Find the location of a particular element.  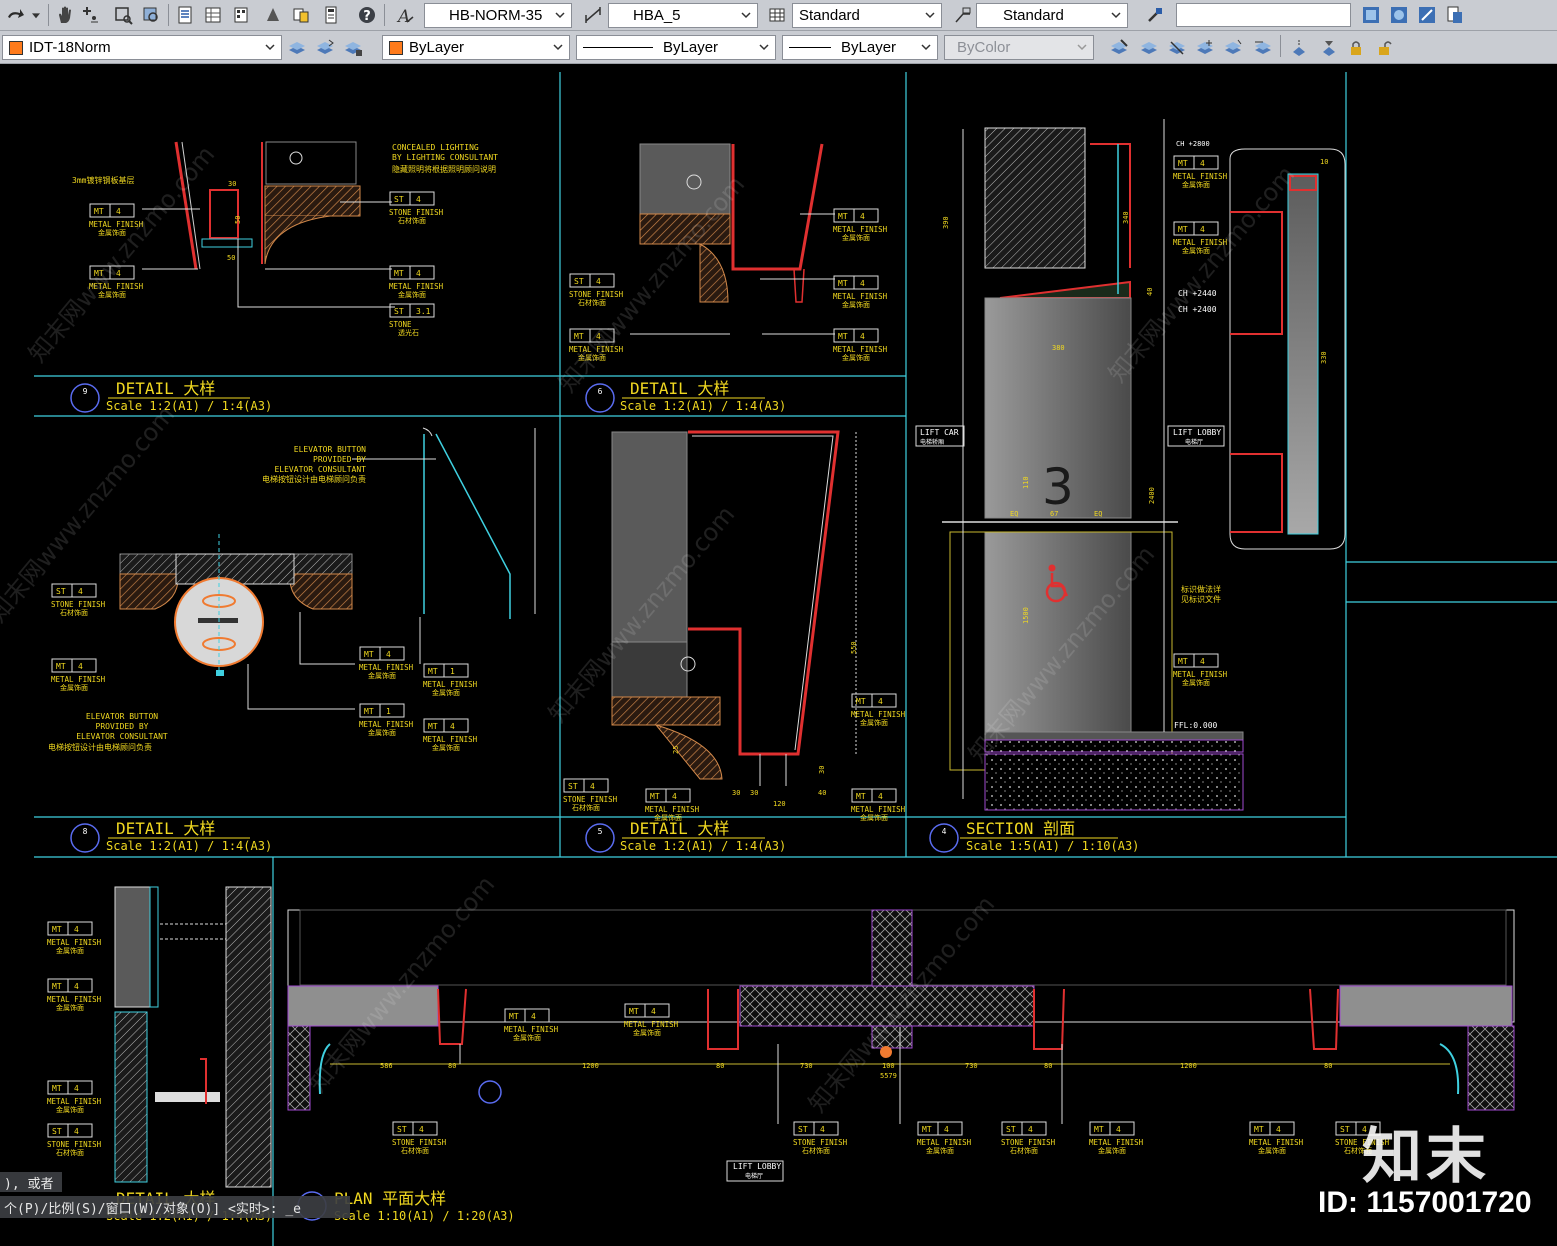

lineweight-combo: ByLayer is located at coordinates (860, 47).